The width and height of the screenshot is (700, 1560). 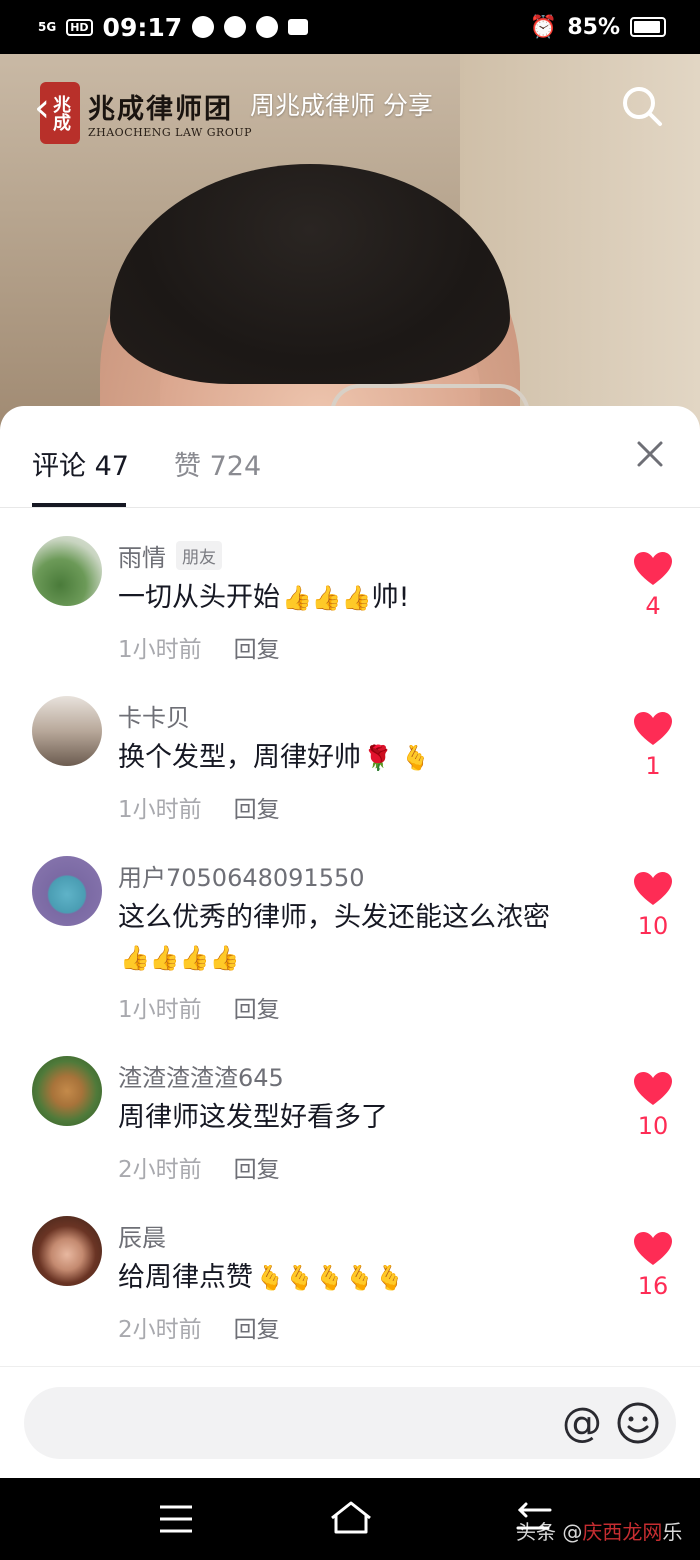 I want to click on search-icon, so click(x=642, y=106).